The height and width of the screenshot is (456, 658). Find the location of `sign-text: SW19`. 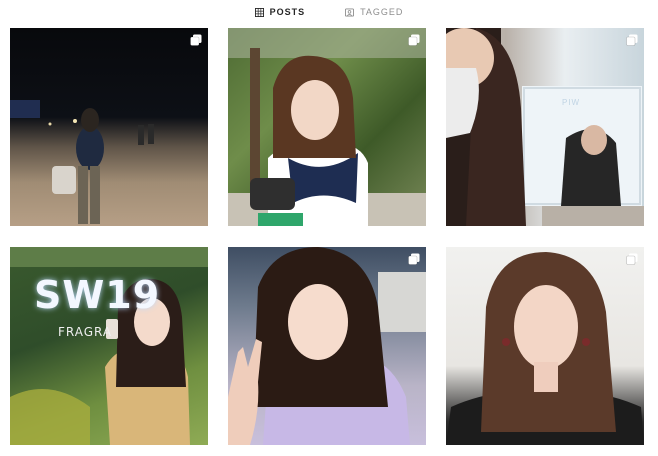

sign-text: SW19 is located at coordinates (97, 295).